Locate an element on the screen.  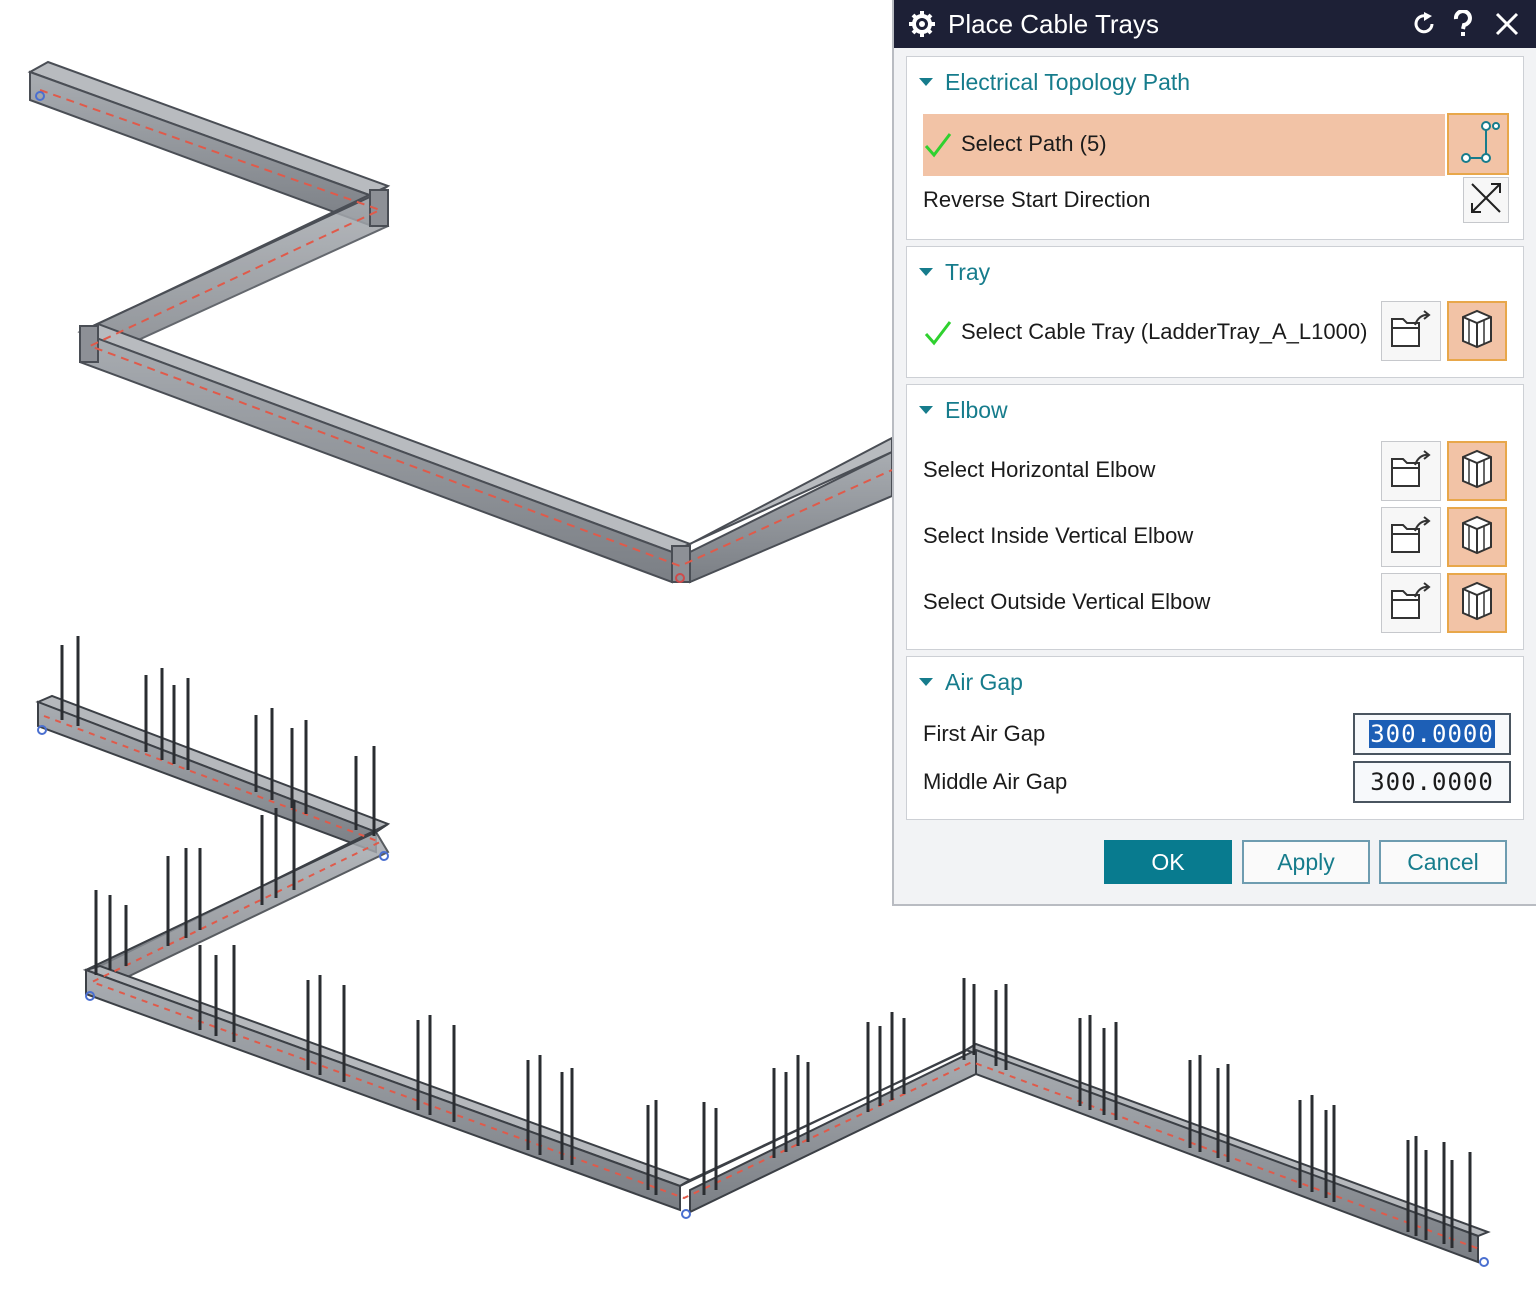
reverse-start-direction-label: Reverse Start Direction is located at coordinates (1037, 199).